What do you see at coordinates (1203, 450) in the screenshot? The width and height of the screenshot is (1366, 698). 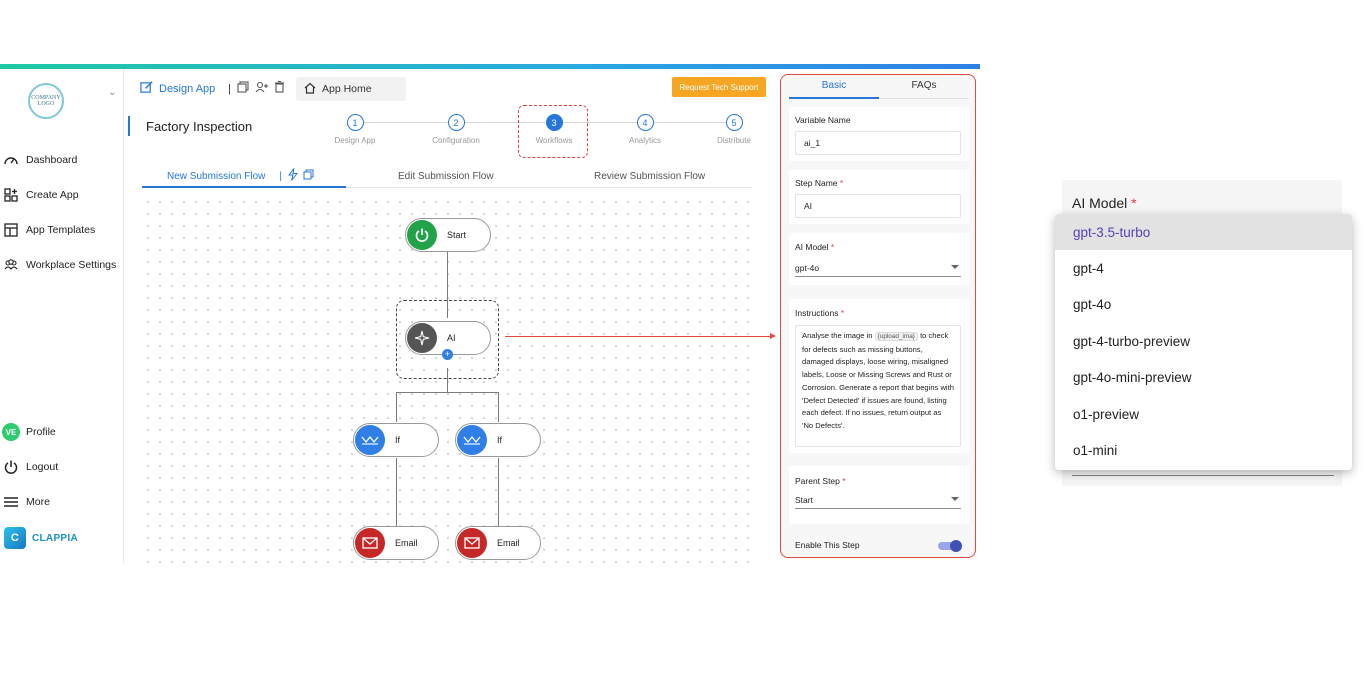 I see `dropdown-option: o1-mini` at bounding box center [1203, 450].